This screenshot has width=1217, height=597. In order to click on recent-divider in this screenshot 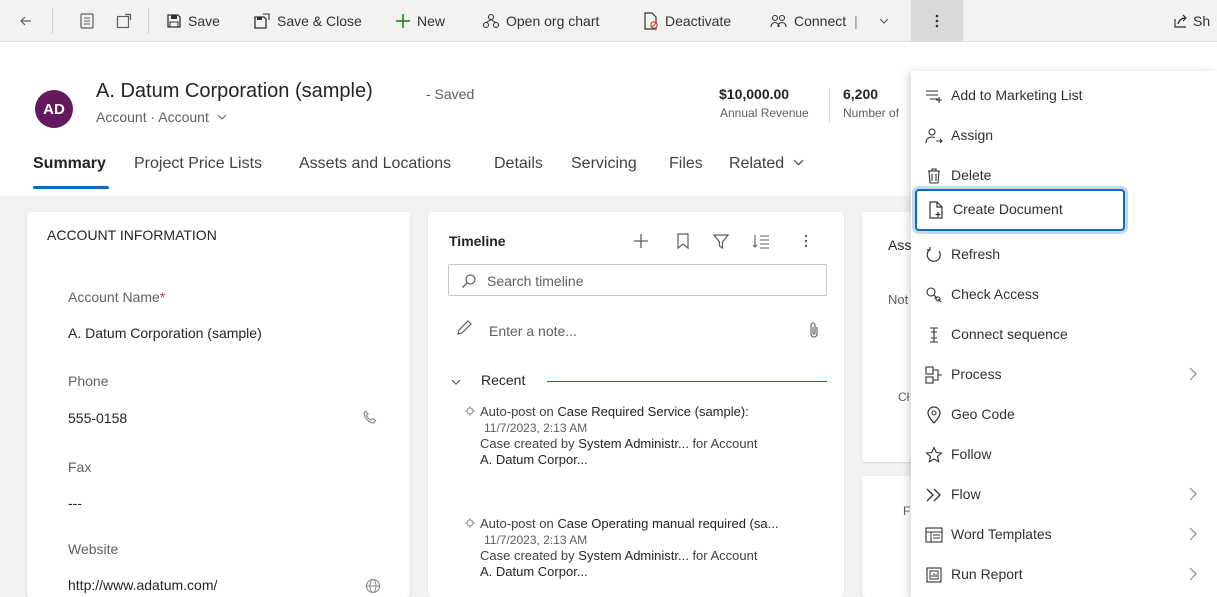, I will do `click(687, 381)`.